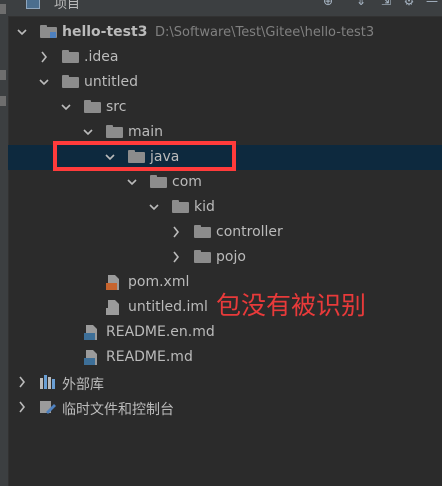  What do you see at coordinates (249, 232) in the screenshot?
I see `tree-node-label: controller` at bounding box center [249, 232].